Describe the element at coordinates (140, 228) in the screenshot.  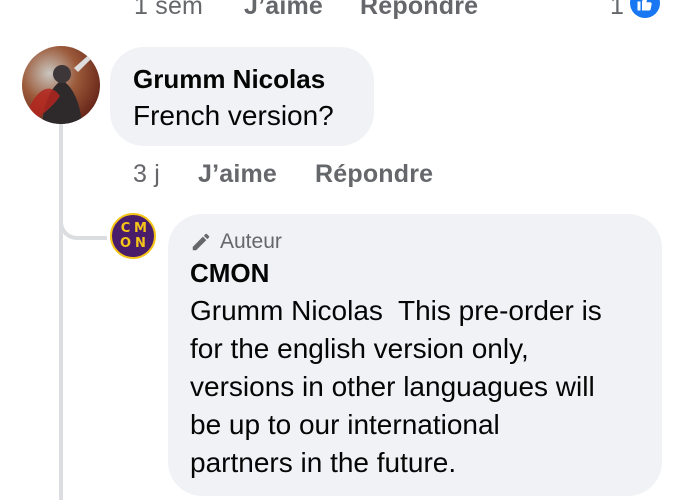
I see `cmon-letter-m: M` at that location.